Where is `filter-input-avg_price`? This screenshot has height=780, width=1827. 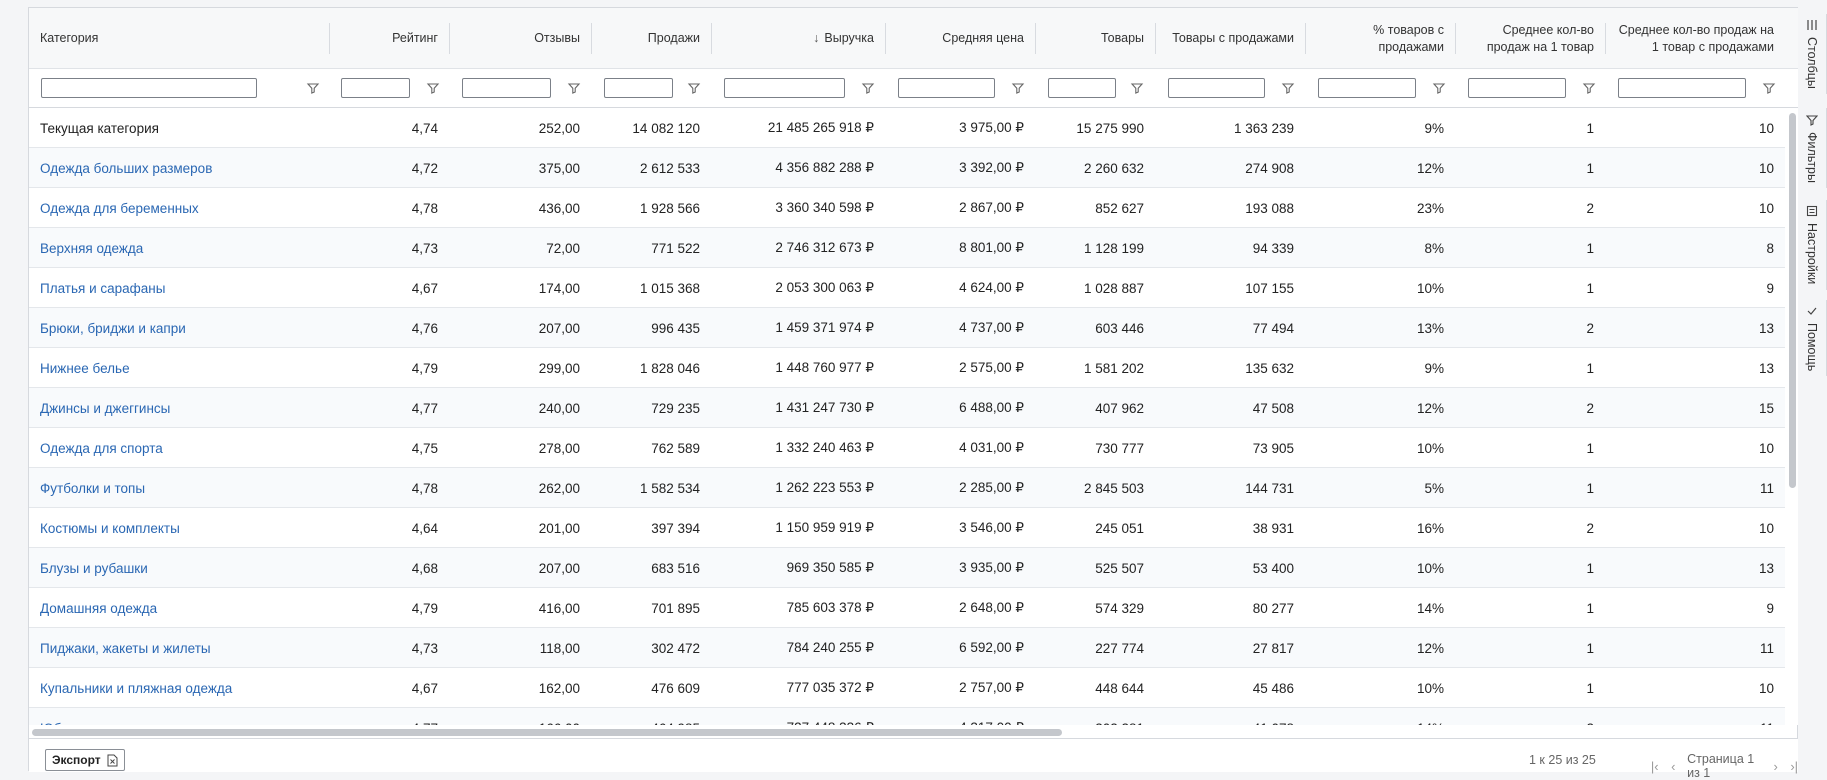
filter-input-avg_price is located at coordinates (946, 88).